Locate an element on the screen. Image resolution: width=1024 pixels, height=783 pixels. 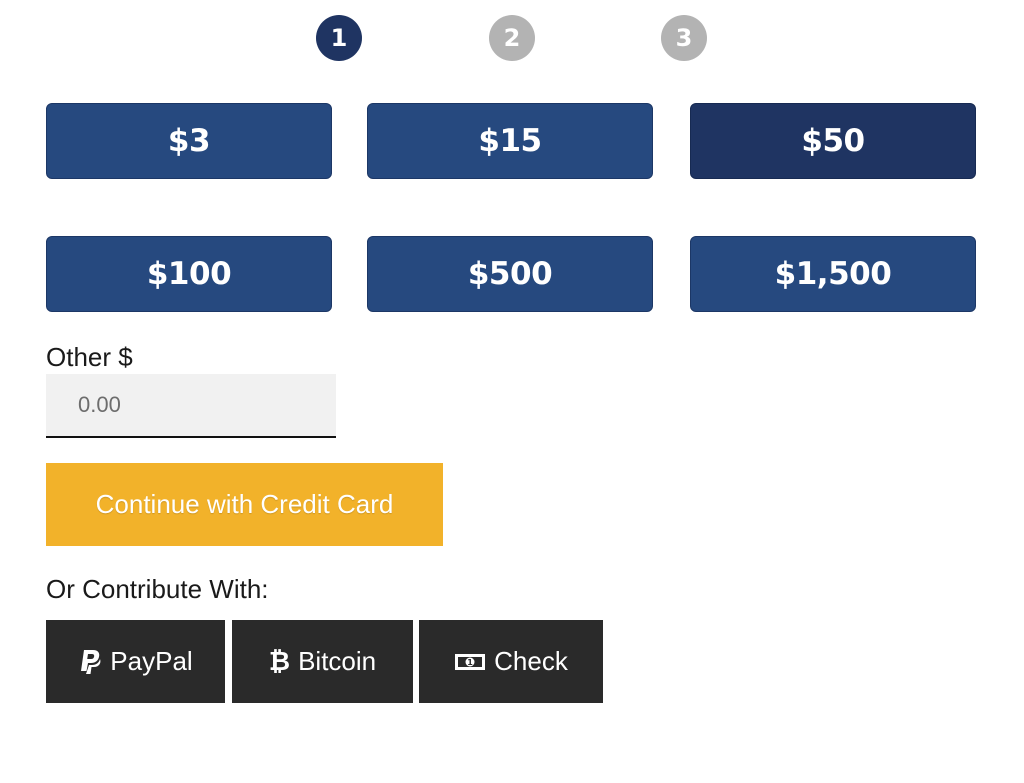
bitcoin-label: Bitcoin is located at coordinates (337, 661).